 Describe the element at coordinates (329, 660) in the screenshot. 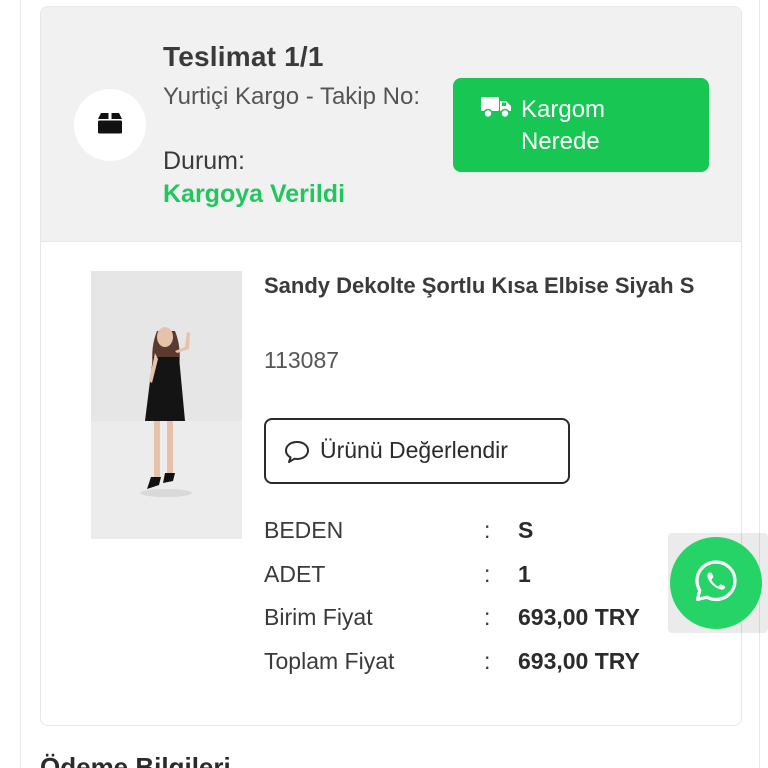

I see `detail-label: Toplam Fiyat` at that location.